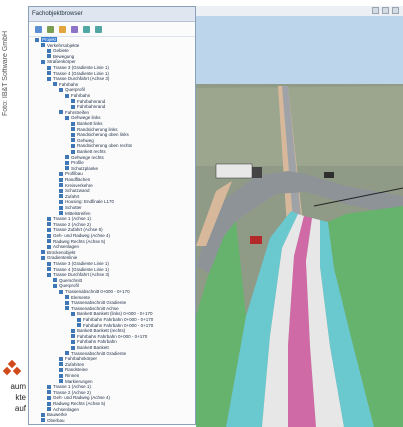 This screenshot has width=403, height=427. What do you see at coordinates (76, 185) in the screenshot?
I see `tree-node: Kreisverkehre` at bounding box center [76, 185].